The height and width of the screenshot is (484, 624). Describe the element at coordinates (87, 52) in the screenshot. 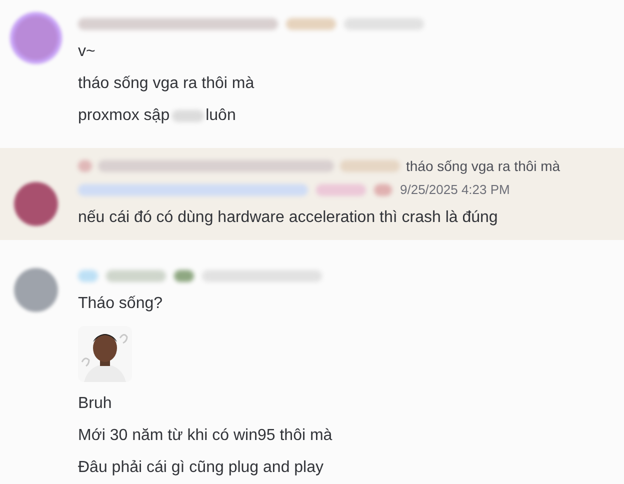

I see `message-text: v~` at that location.